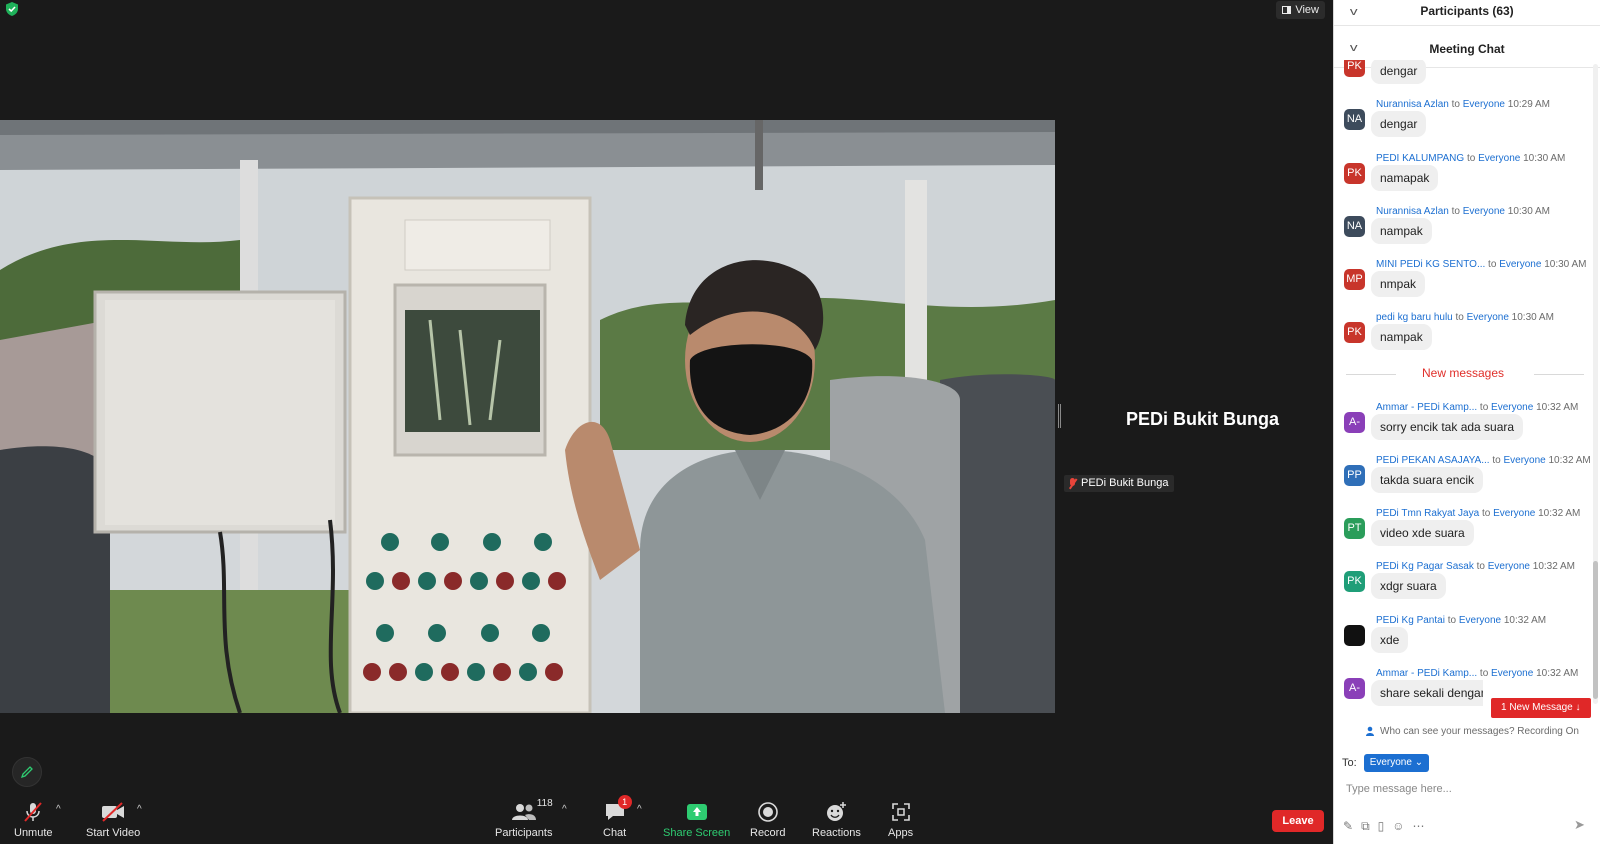 This screenshot has width=1600, height=844. Describe the element at coordinates (1365, 826) in the screenshot. I see `screenshot-icon: ⧉` at that location.